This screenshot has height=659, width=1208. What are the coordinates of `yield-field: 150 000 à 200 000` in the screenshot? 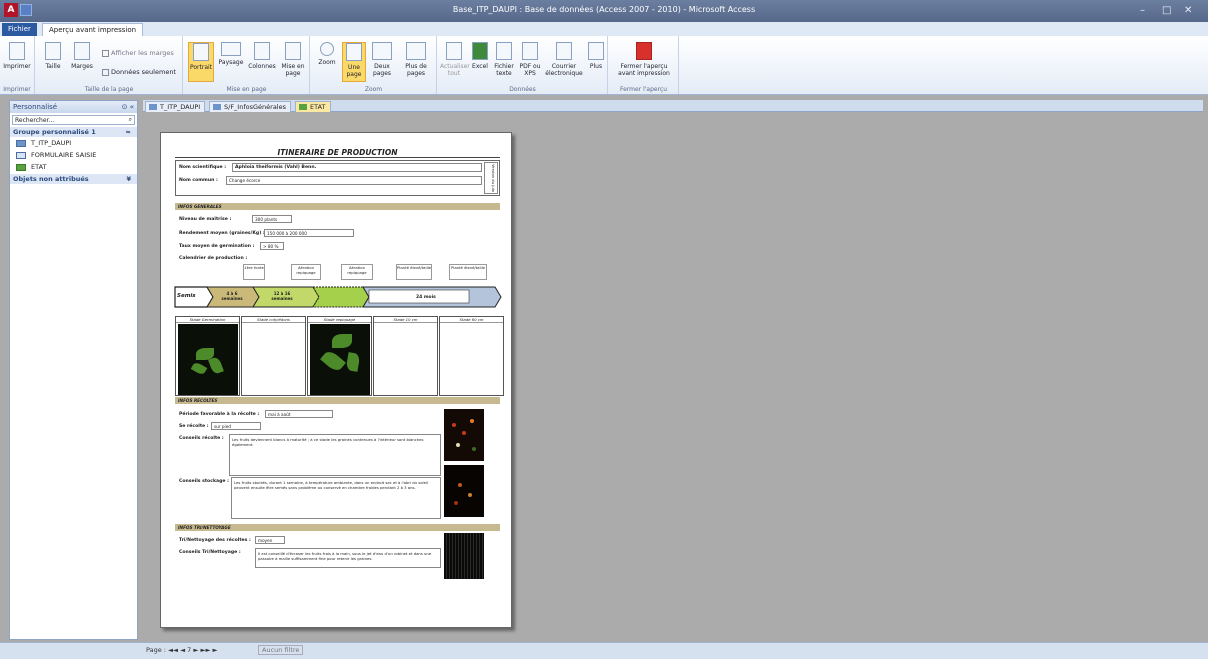 It's located at (309, 233).